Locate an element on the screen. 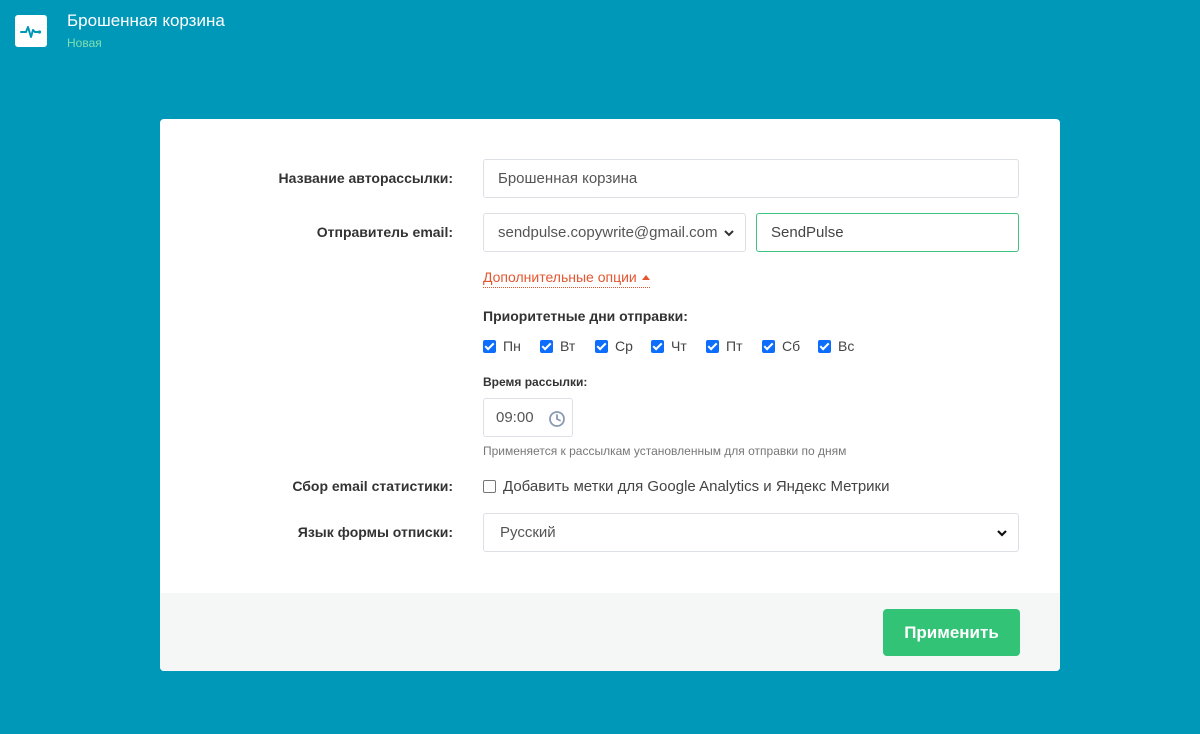 This screenshot has height=734, width=1200. day-checkbox-thu: Чт is located at coordinates (669, 346).